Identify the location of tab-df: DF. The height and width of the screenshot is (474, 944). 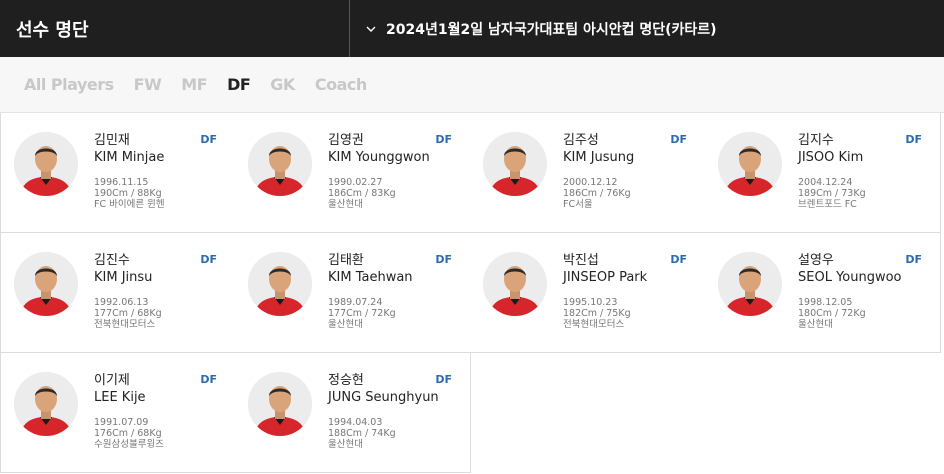
(239, 84).